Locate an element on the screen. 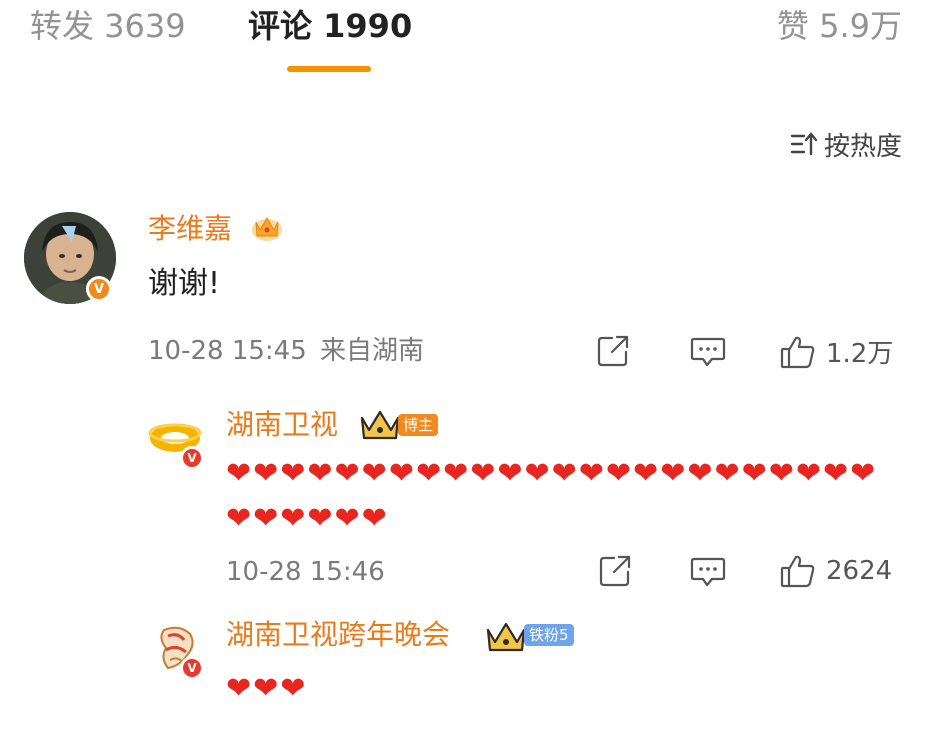 The width and height of the screenshot is (930, 755). tab-repost: 转发 3639 is located at coordinates (108, 26).